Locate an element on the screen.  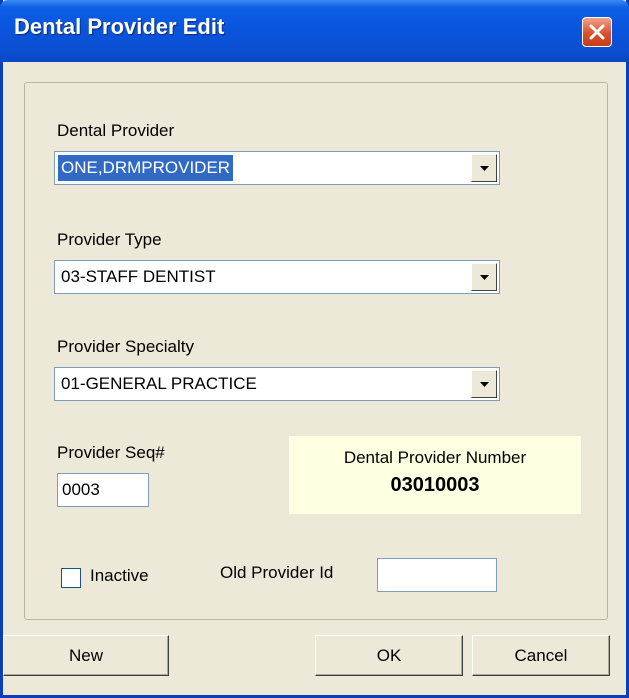
provider-seq-input: 0003 is located at coordinates (103, 490).